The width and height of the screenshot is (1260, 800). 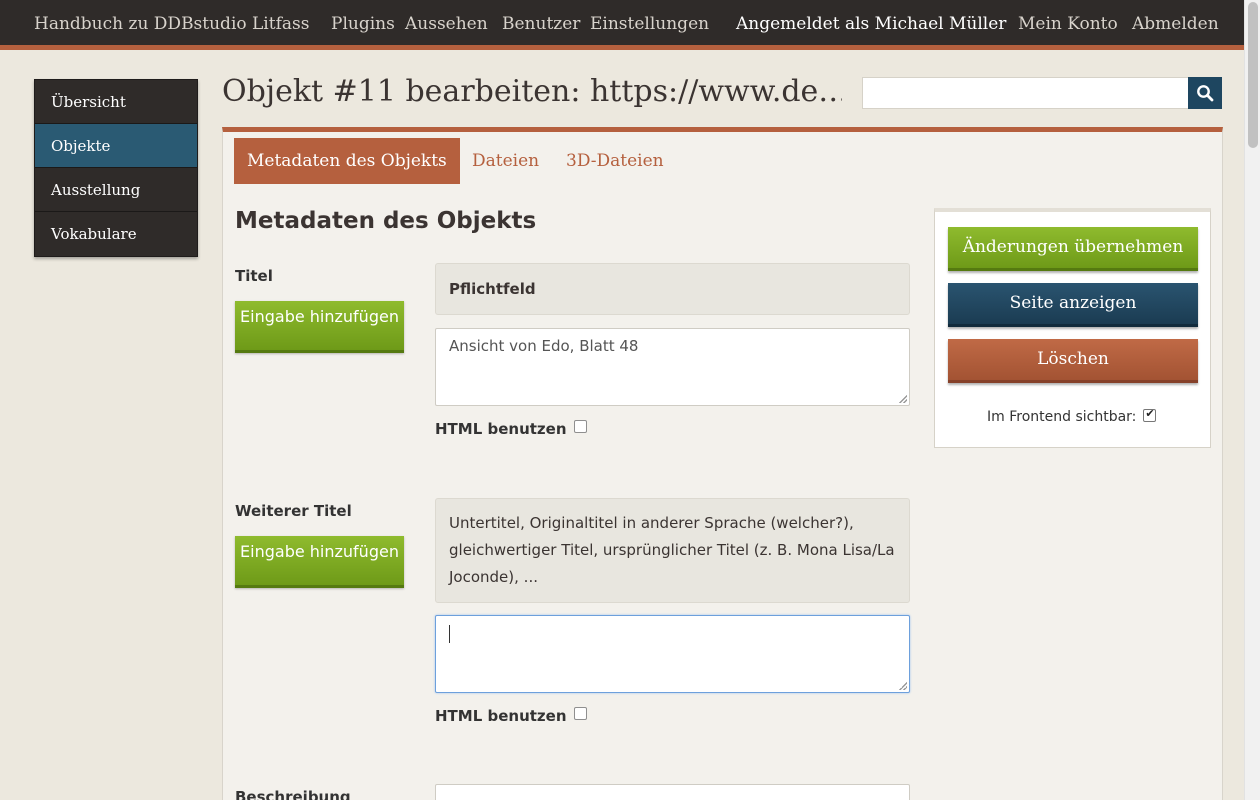 I want to click on html-toggle-further-title: HTML benutzen, so click(x=511, y=716).